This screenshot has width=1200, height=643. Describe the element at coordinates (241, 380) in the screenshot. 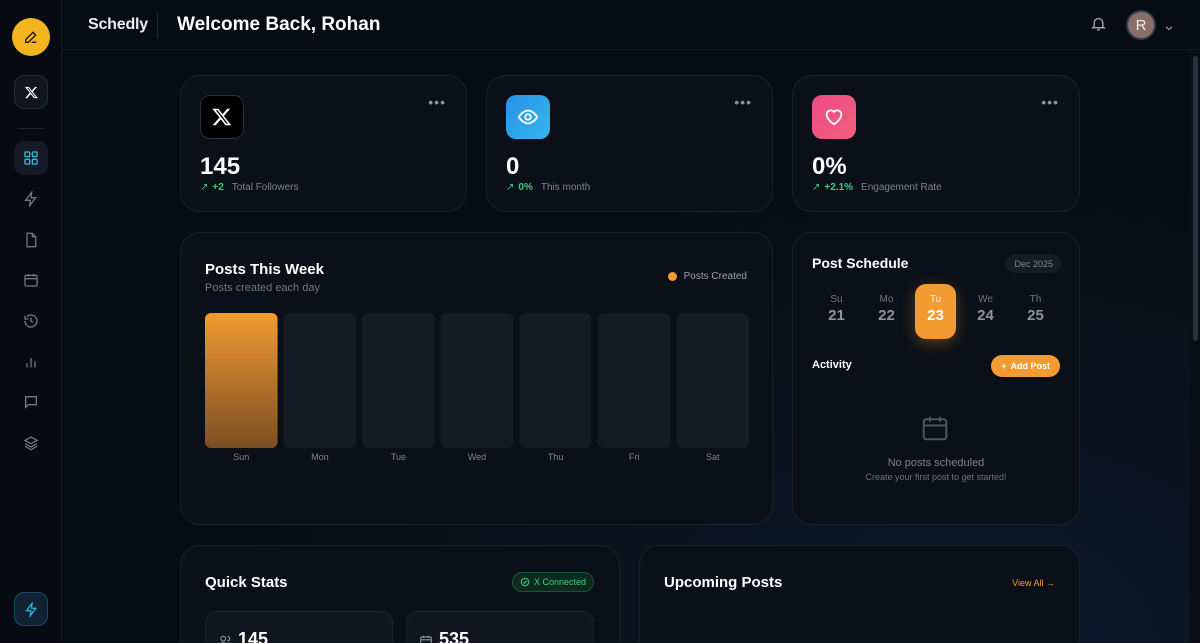

I see `bar-sun` at that location.